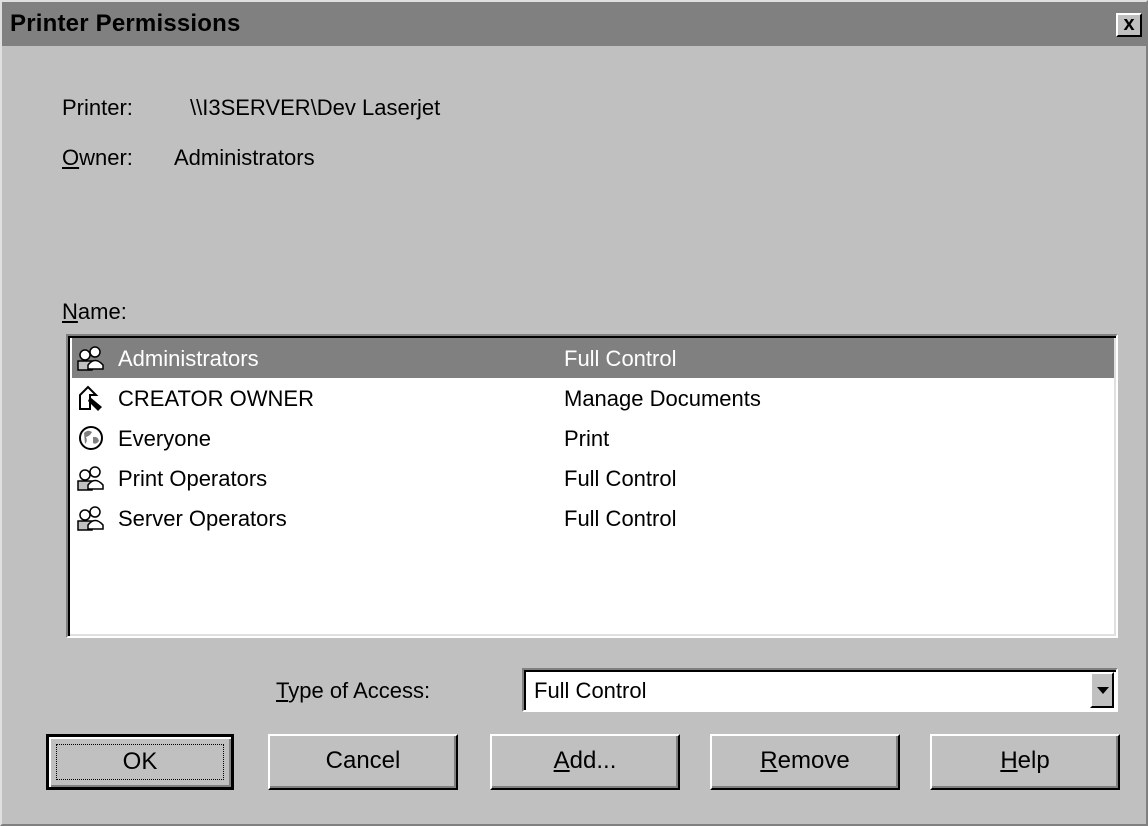 The width and height of the screenshot is (1148, 826). I want to click on help-button: Help, so click(1025, 762).